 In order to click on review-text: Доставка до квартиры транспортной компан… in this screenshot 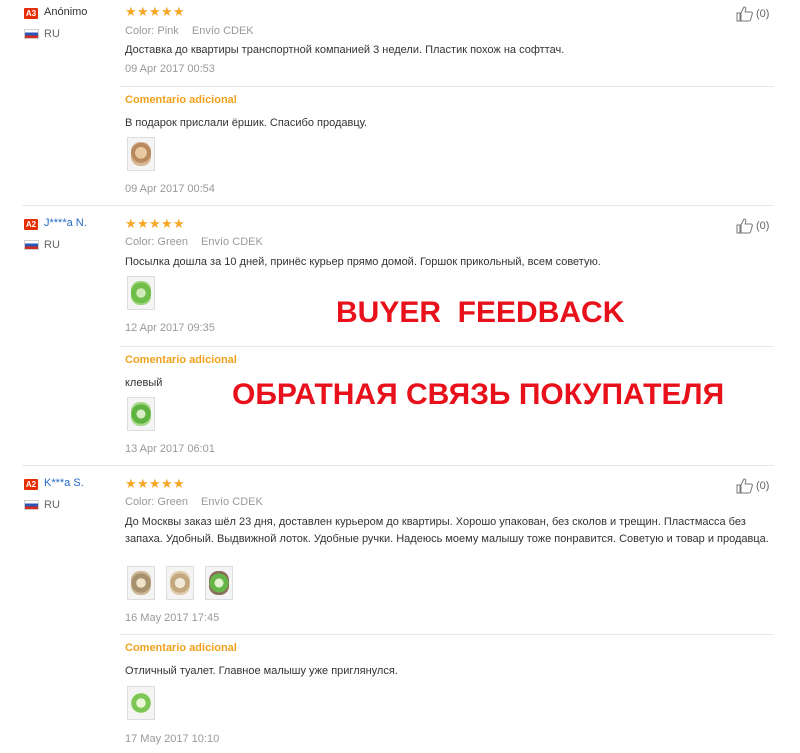, I will do `click(345, 50)`.